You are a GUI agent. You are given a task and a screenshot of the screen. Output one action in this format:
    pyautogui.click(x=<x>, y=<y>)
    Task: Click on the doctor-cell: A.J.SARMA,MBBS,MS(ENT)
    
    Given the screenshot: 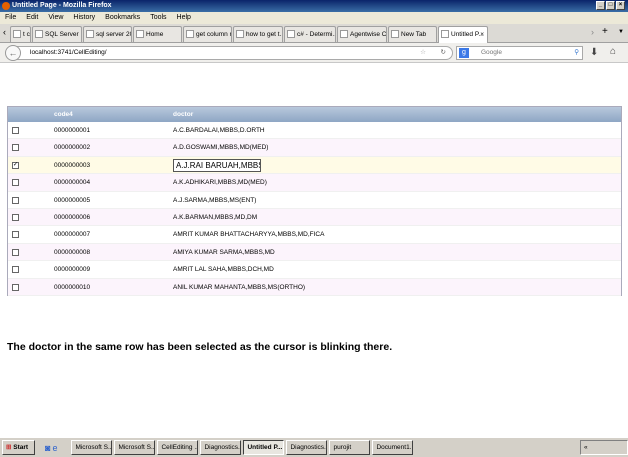 What is the action you would take?
    pyautogui.click(x=214, y=200)
    